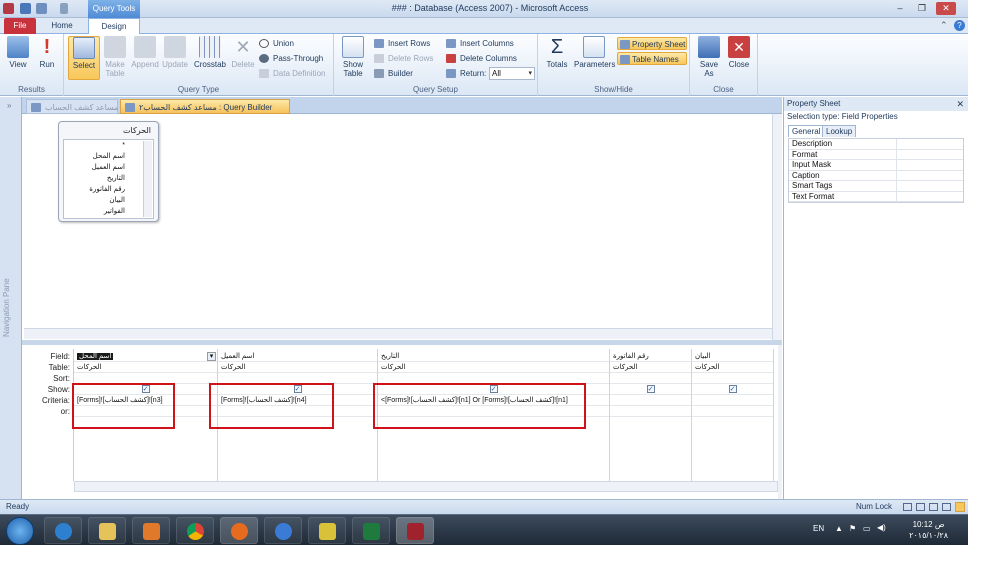 The height and width of the screenshot is (572, 1000). Describe the element at coordinates (876, 175) in the screenshot. I see `property-row: Caption` at that location.